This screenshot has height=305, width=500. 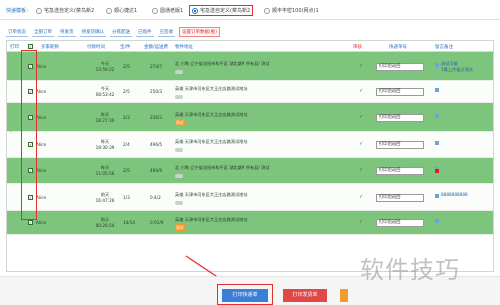 I want to click on order-note: 8888888888, so click(x=454, y=194).